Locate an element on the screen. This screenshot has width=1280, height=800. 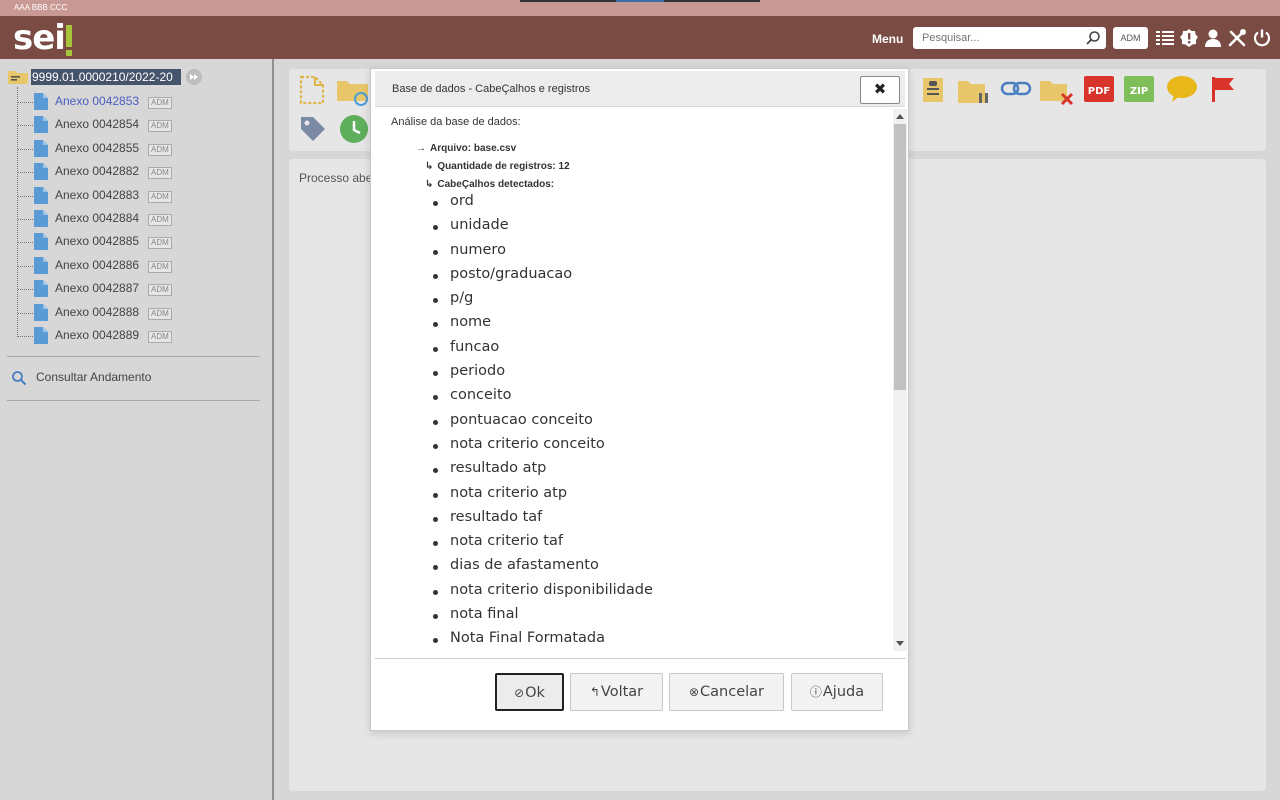
help-button: ⓘAjuda is located at coordinates (837, 692).